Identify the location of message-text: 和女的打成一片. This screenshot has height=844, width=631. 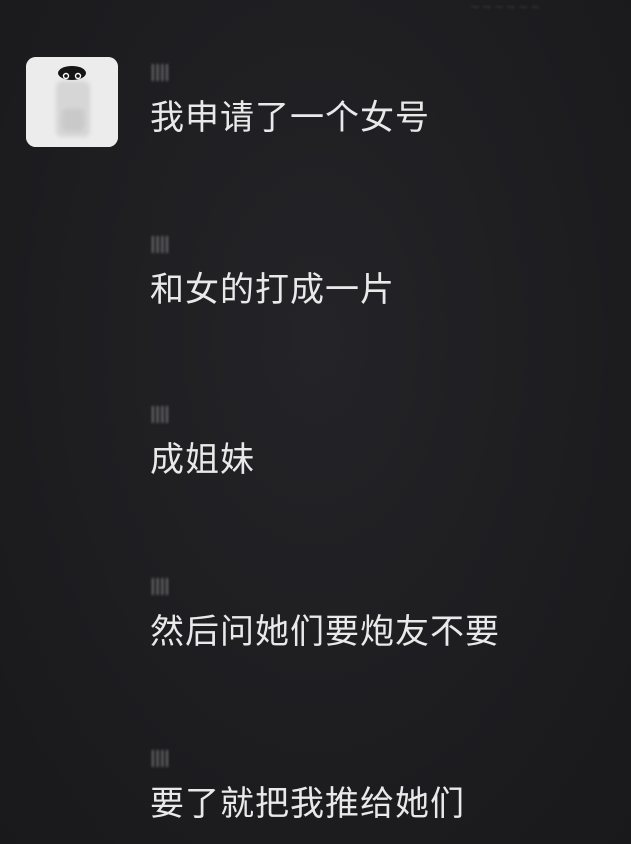
(272, 290).